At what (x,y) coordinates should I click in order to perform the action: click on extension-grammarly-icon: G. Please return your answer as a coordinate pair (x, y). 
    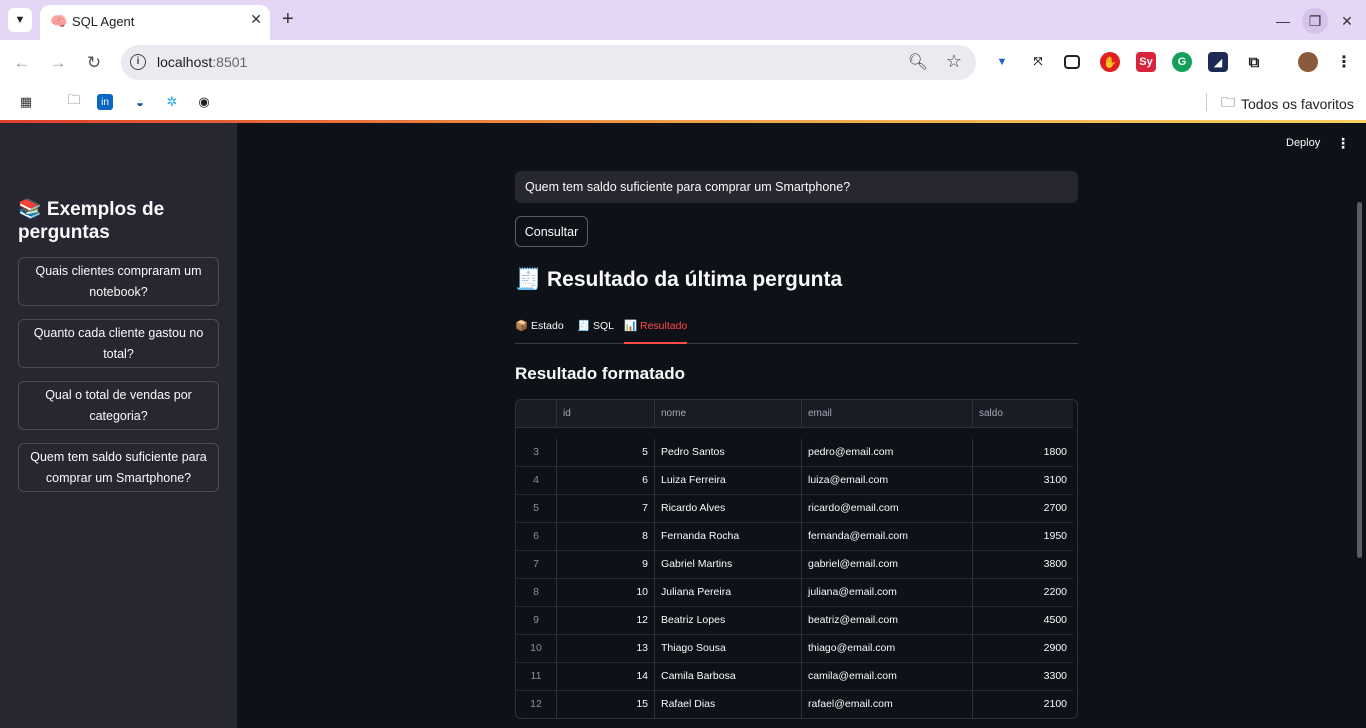
    Looking at the image, I should click on (1182, 62).